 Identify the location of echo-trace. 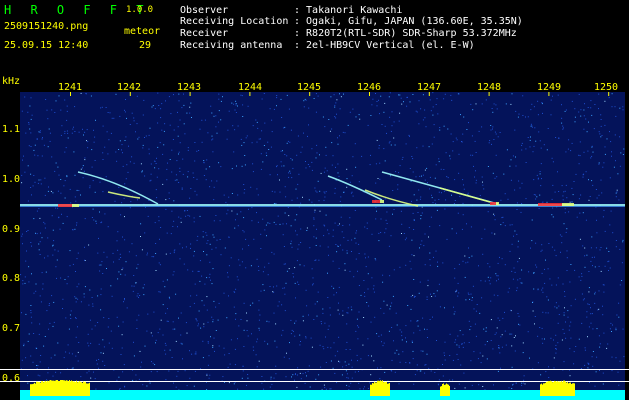
(465, 195).